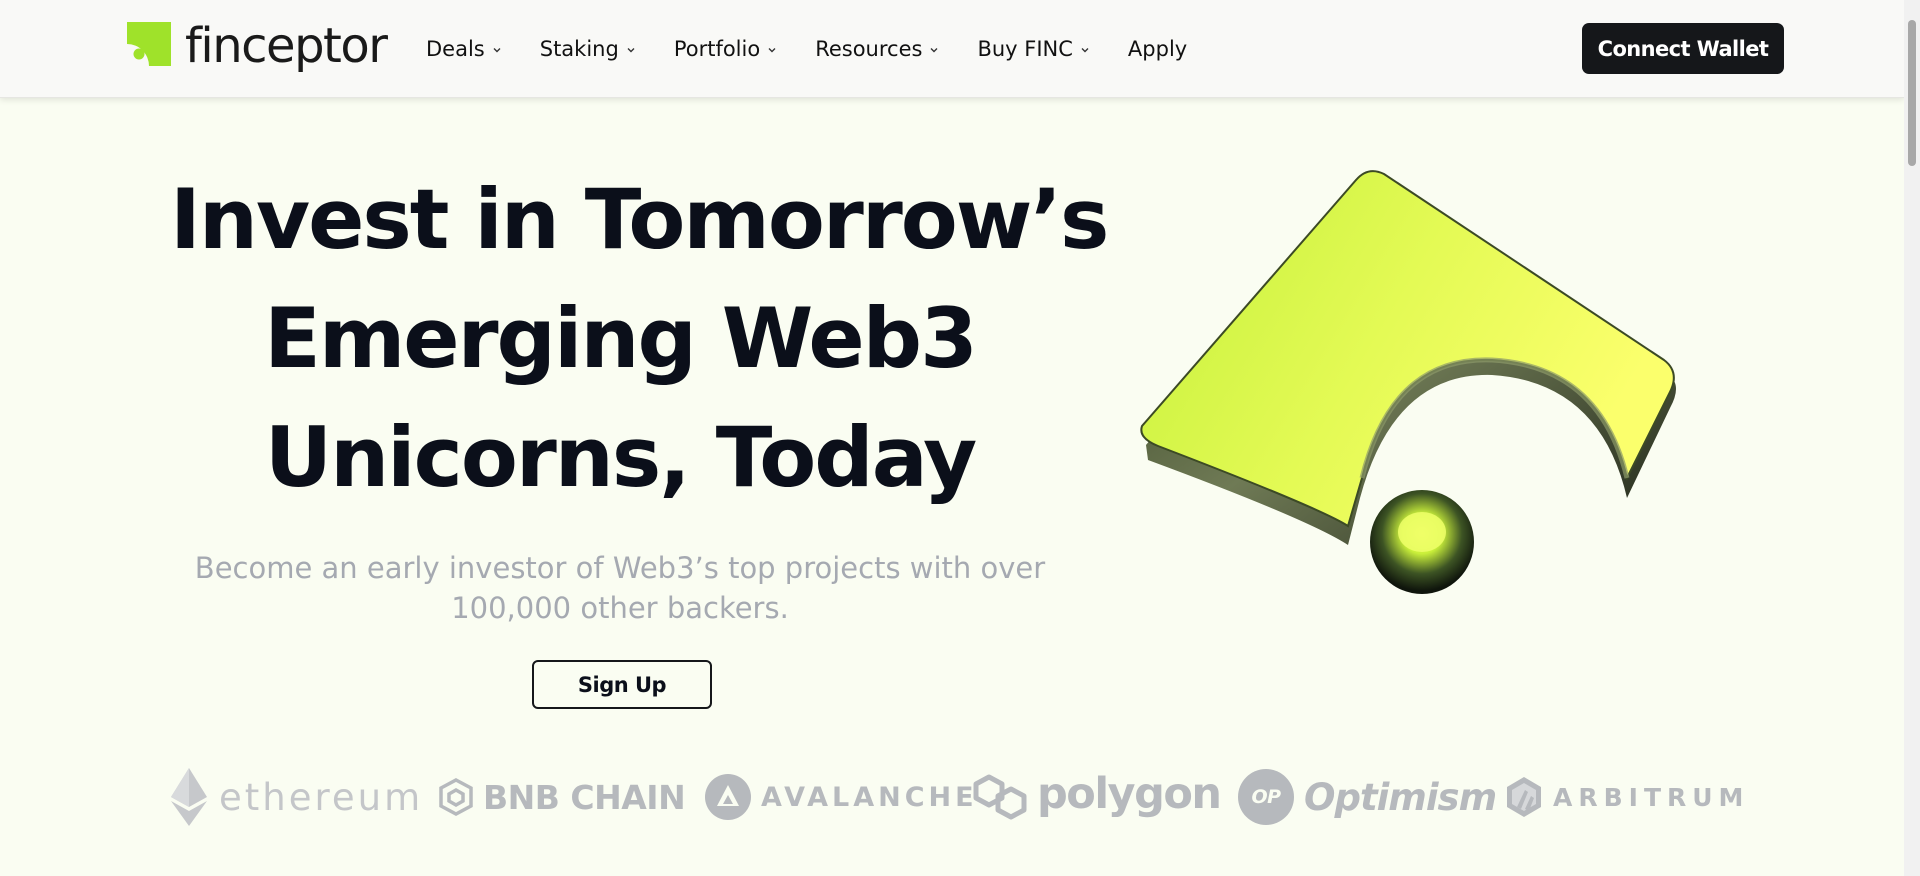 Image resolution: width=1920 pixels, height=876 pixels. What do you see at coordinates (1129, 794) in the screenshot?
I see `chain-name: polygon` at bounding box center [1129, 794].